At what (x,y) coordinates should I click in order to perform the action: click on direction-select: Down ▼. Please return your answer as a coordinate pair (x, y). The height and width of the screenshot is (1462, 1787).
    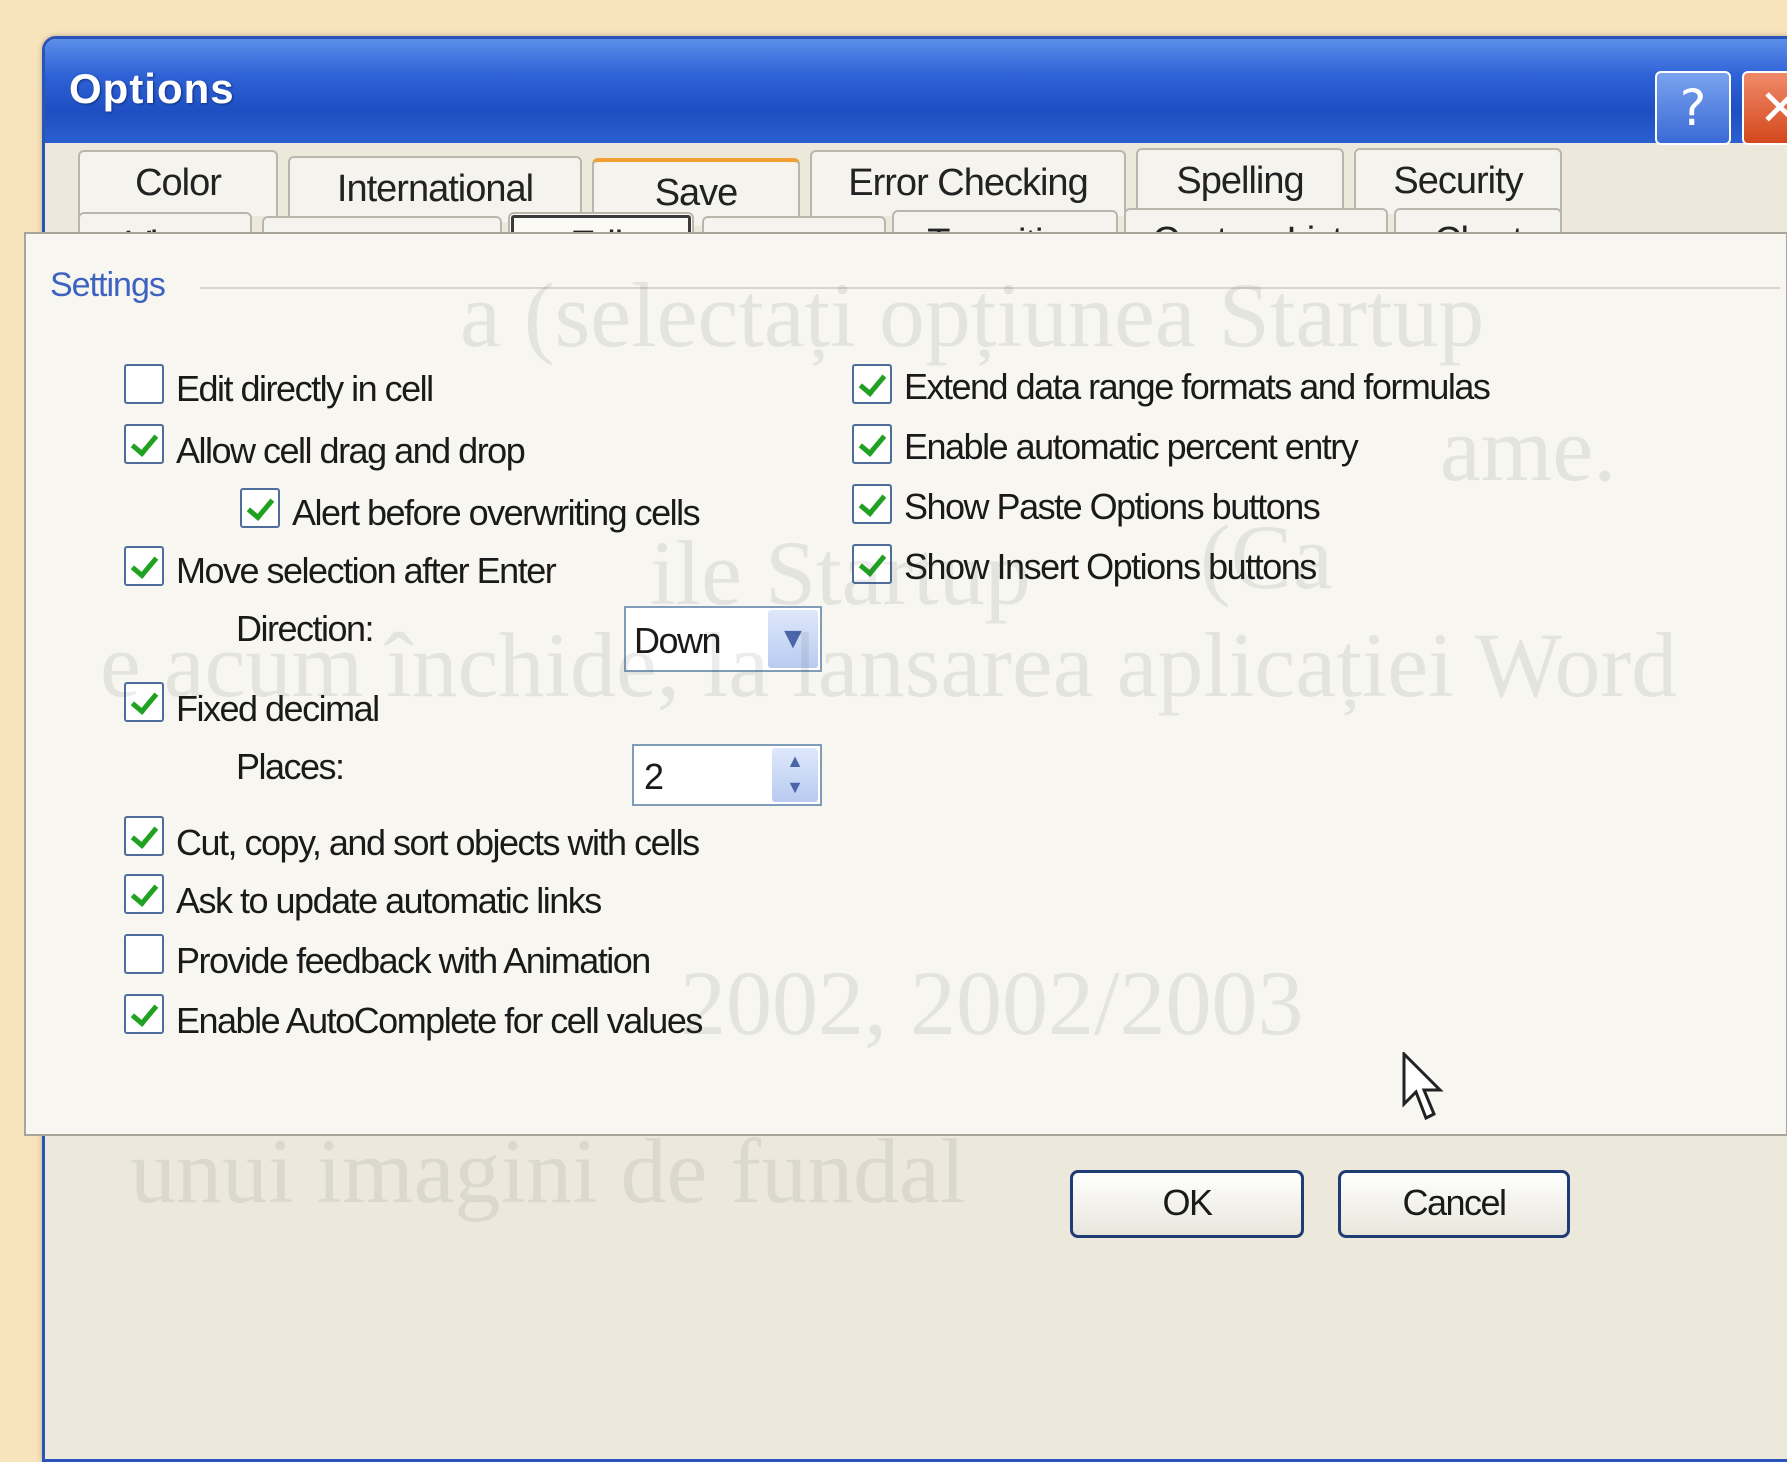
    Looking at the image, I should click on (723, 639).